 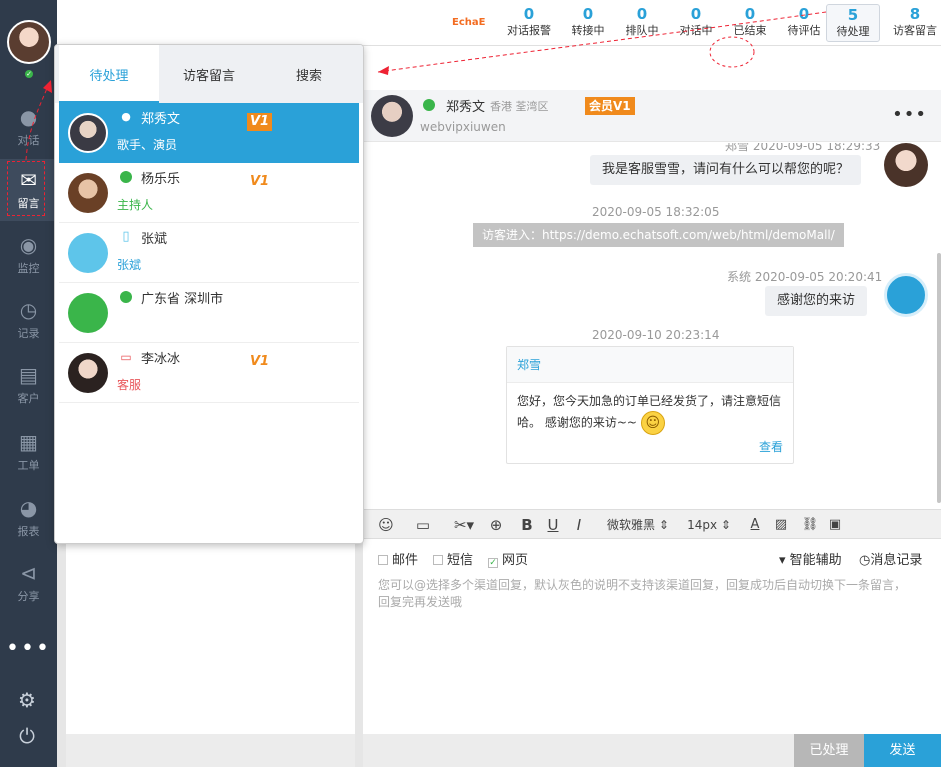 What do you see at coordinates (810, 558) in the screenshot?
I see `smart-assist-toggle: ▾ 智能辅助` at bounding box center [810, 558].